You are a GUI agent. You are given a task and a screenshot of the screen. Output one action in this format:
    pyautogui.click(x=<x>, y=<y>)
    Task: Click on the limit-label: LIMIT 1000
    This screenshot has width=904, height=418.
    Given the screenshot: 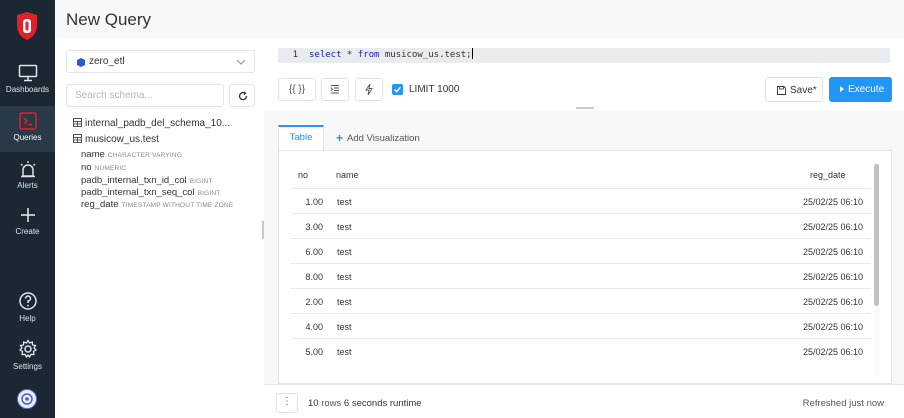 What is the action you would take?
    pyautogui.click(x=434, y=89)
    